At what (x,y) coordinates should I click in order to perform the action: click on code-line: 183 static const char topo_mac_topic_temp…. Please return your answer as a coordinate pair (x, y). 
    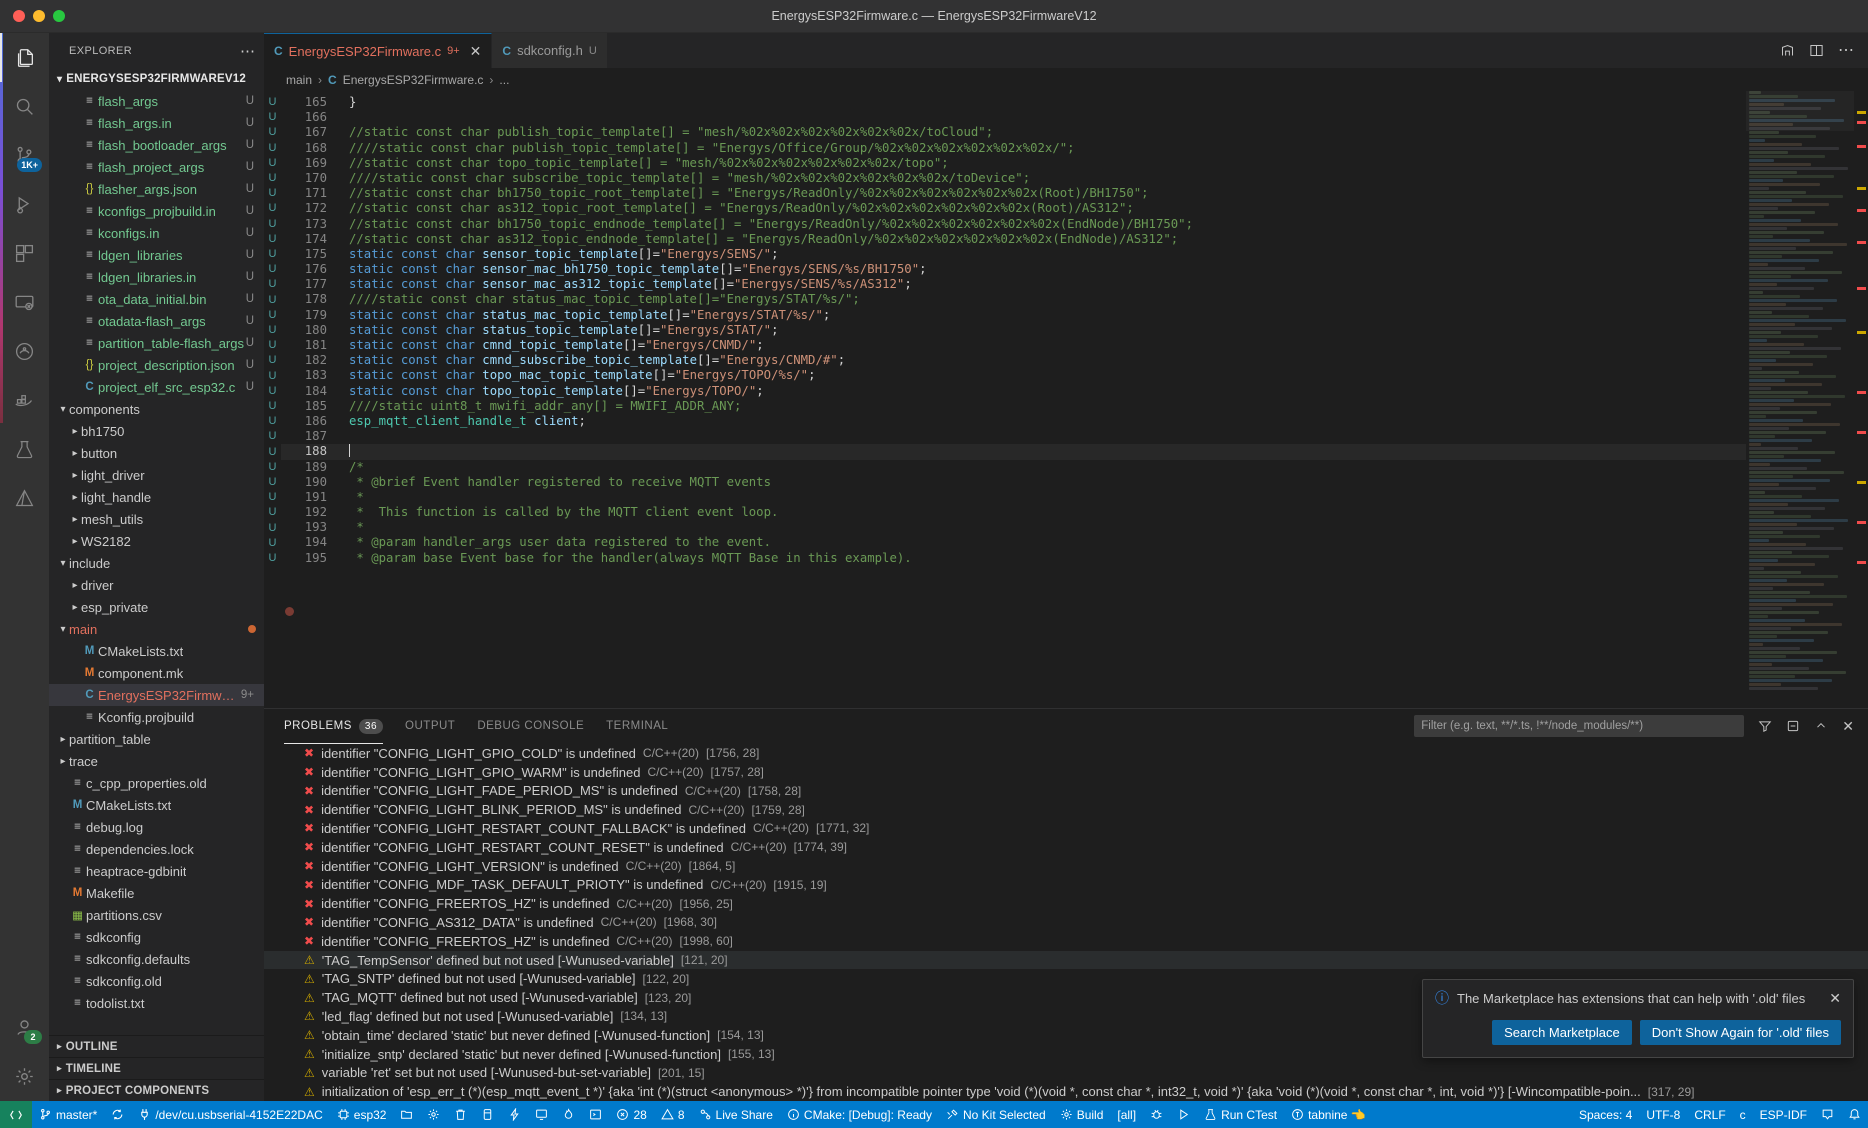
    Looking at the image, I should click on (1074, 375).